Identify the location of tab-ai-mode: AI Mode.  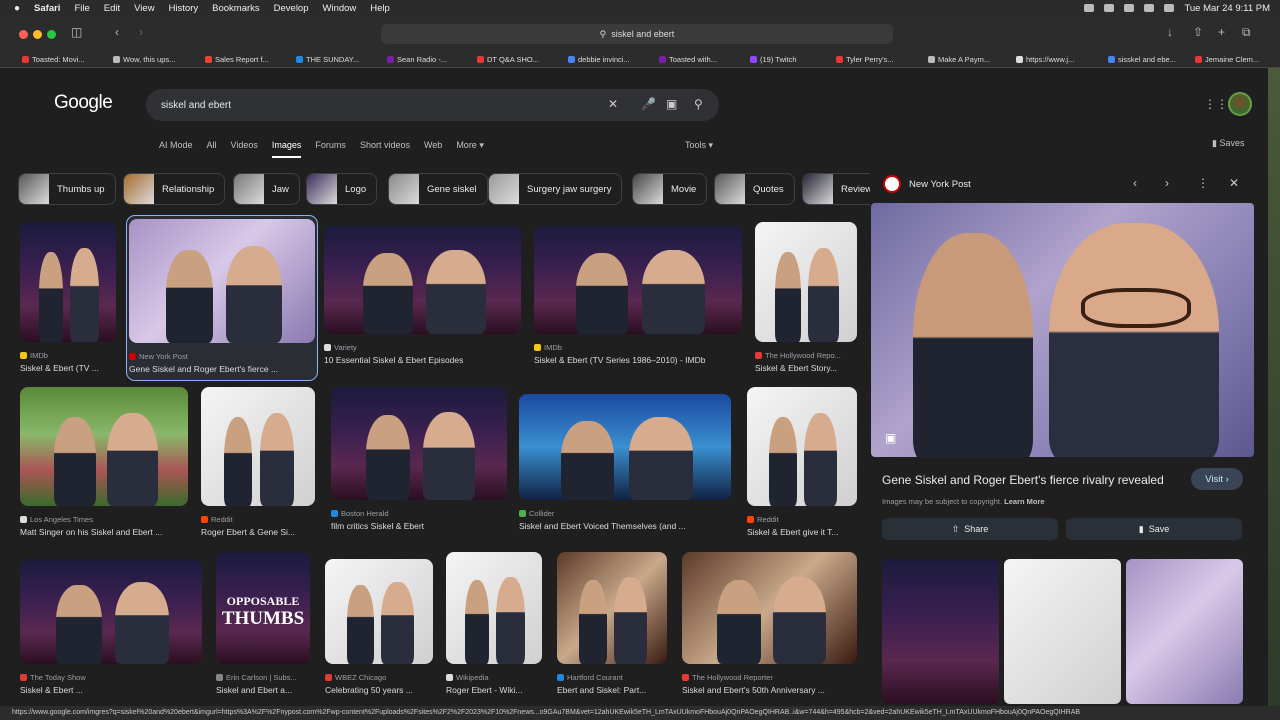
(176, 149).